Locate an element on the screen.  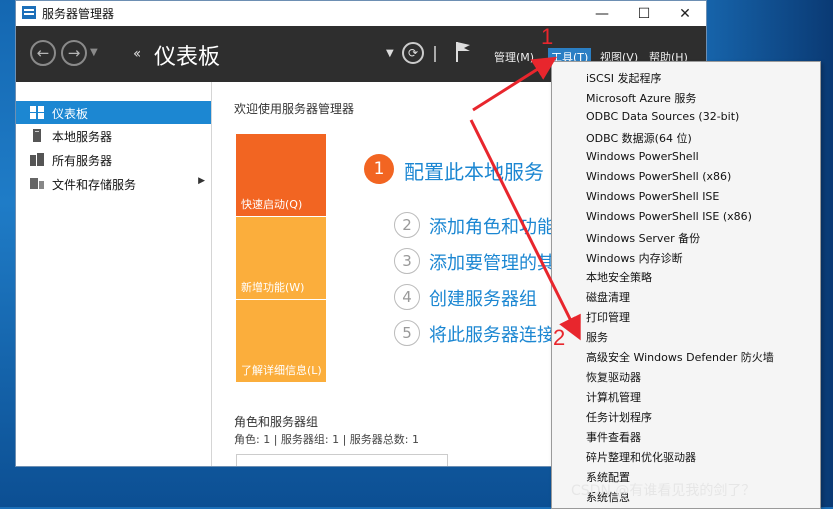
servers-icon is located at coordinates (37, 159).